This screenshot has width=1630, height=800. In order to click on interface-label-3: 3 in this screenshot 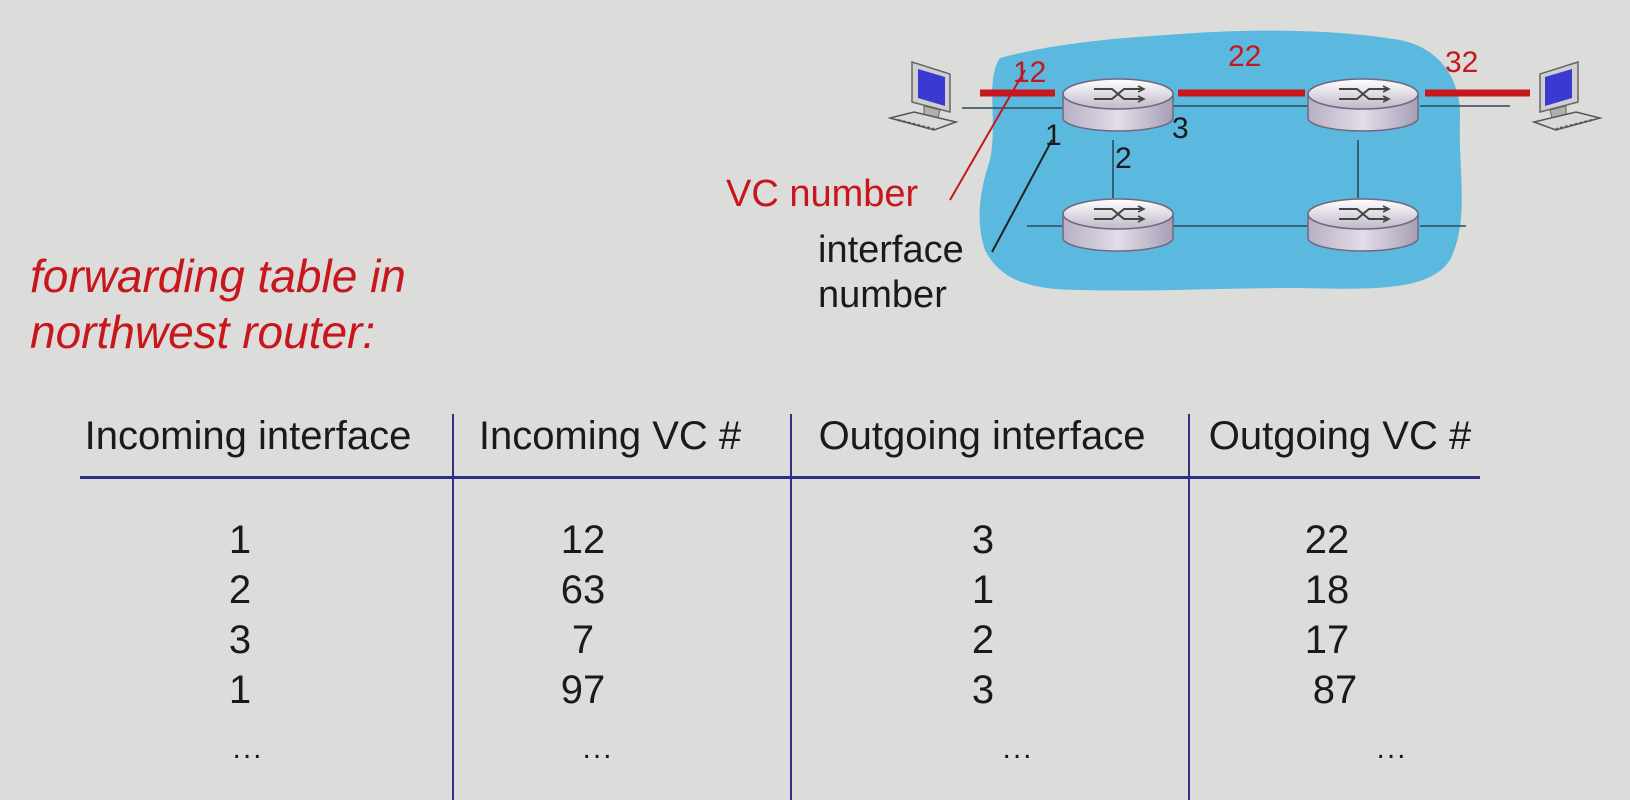, I will do `click(1180, 128)`.